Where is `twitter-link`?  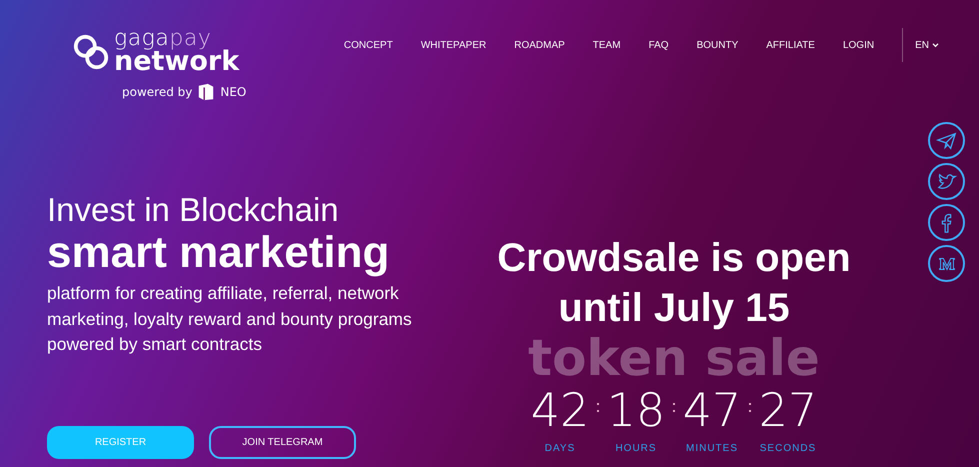
twitter-link is located at coordinates (946, 181).